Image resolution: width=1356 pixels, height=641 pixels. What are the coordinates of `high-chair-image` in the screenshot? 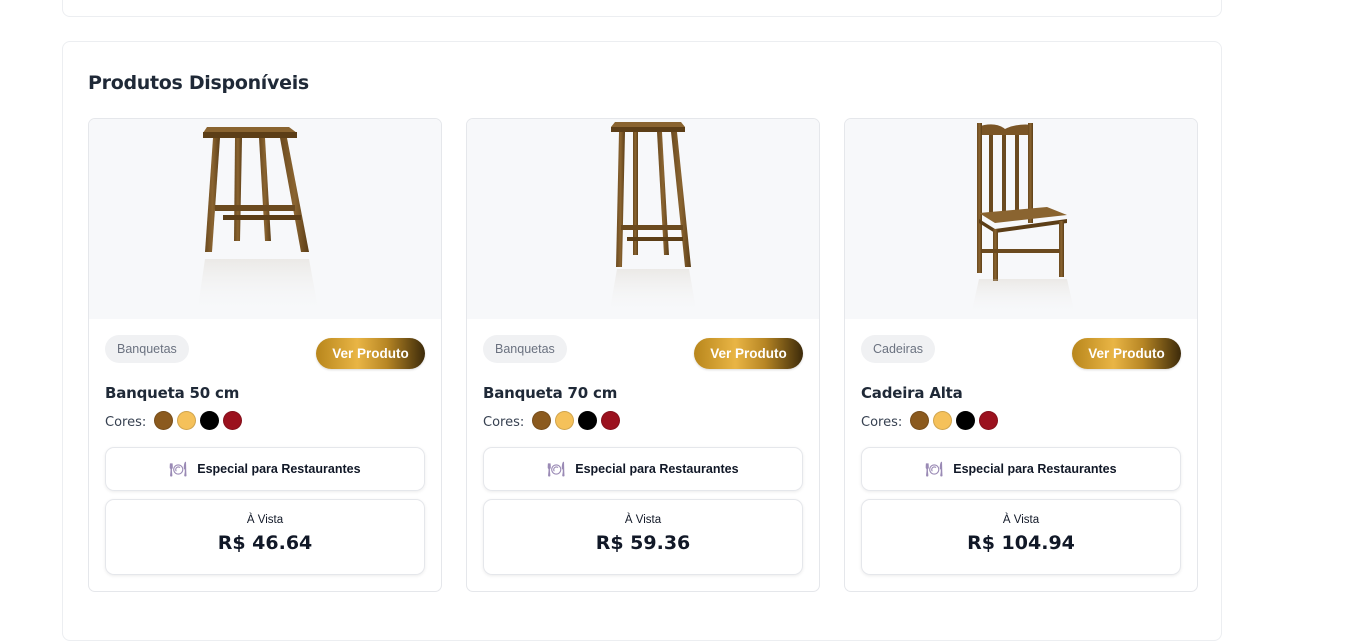 It's located at (1023, 219).